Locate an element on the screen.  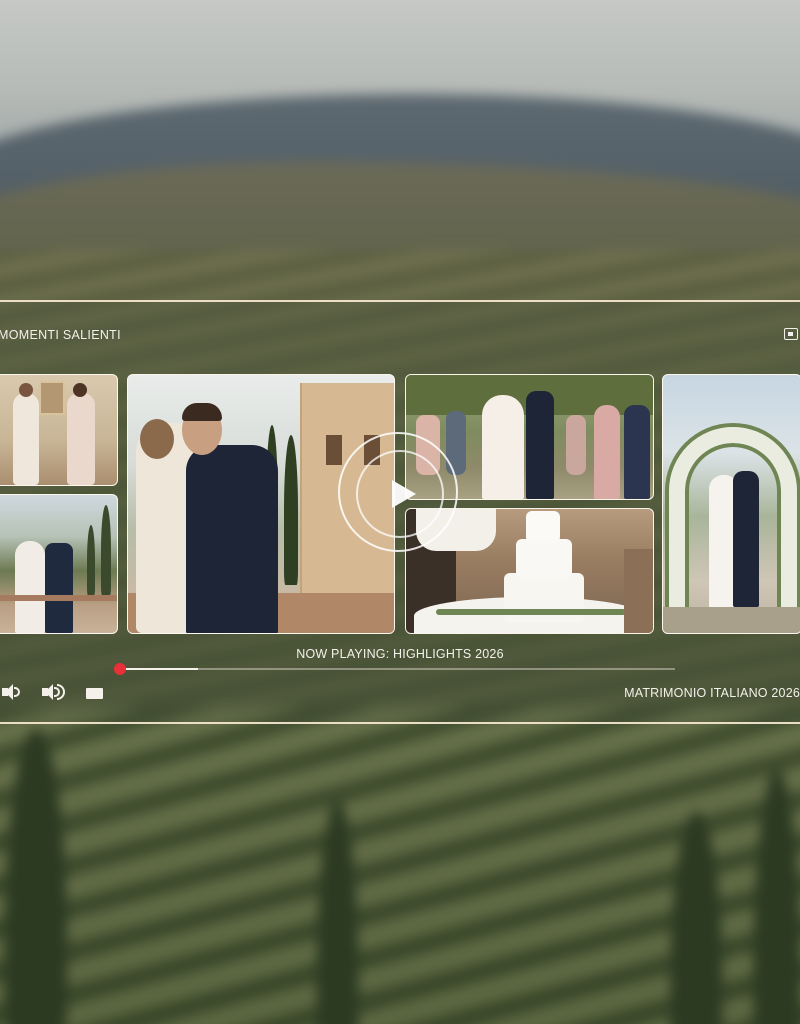
play-button is located at coordinates (398, 492).